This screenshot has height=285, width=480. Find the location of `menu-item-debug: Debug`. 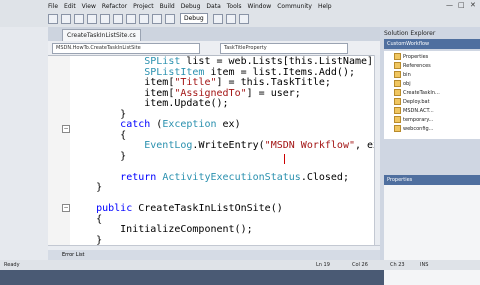

menu-item-debug: Debug is located at coordinates (191, 6).